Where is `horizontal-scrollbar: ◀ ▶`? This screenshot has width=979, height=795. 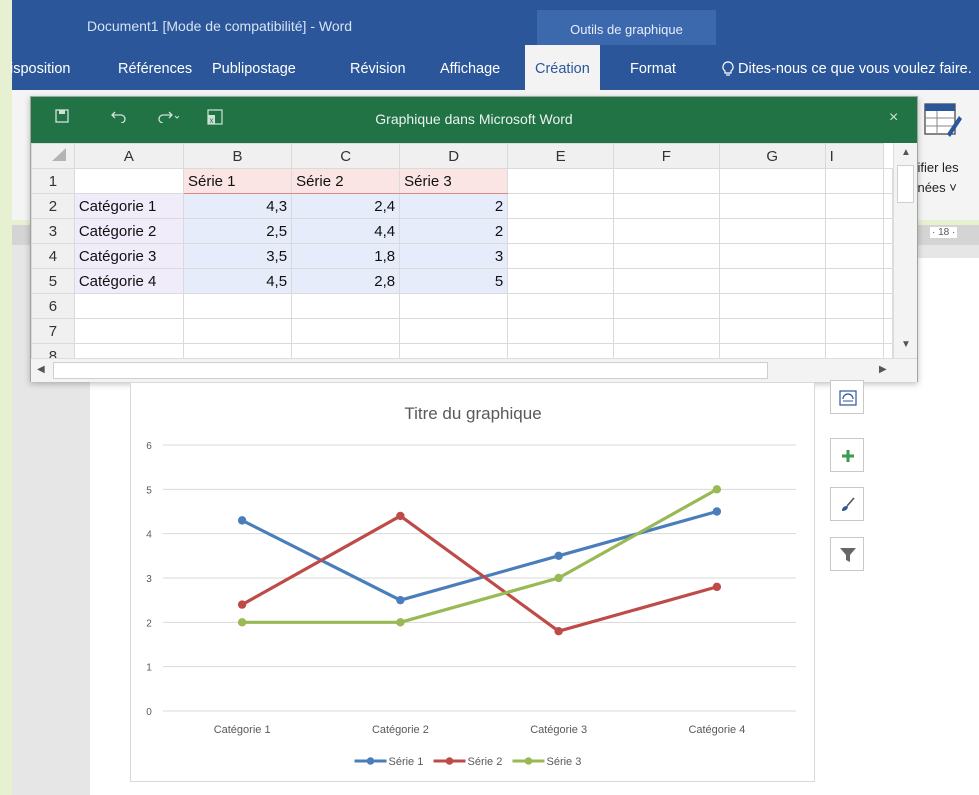 horizontal-scrollbar: ◀ ▶ is located at coordinates (474, 370).